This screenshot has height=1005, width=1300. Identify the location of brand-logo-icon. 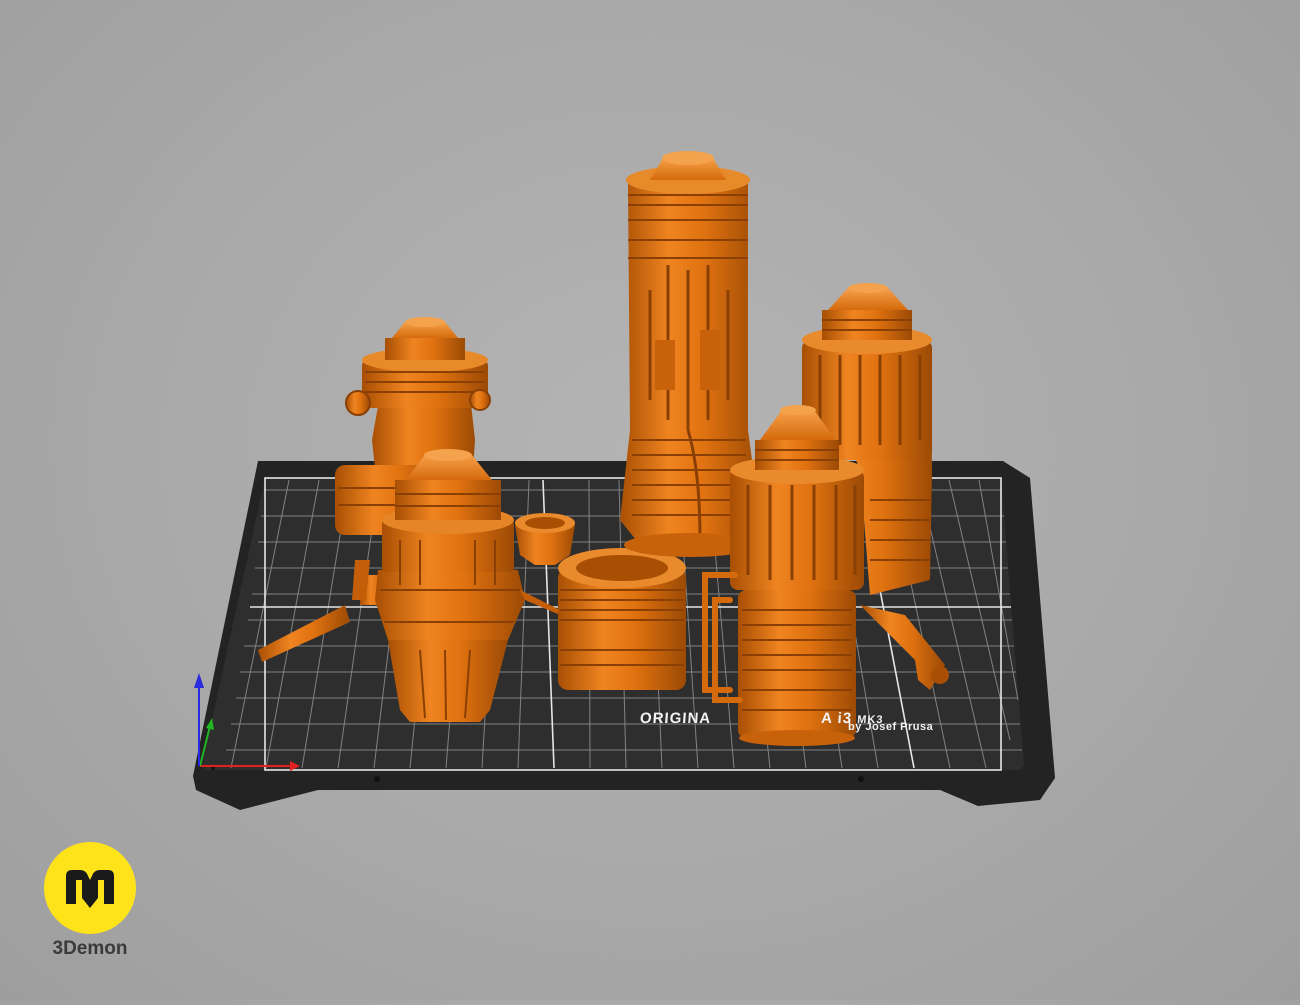
(90, 888).